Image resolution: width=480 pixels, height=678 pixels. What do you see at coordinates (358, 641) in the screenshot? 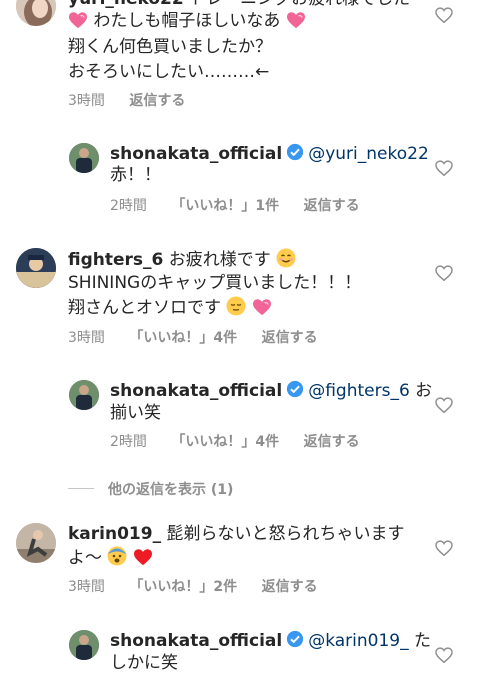
I see `mention-link: @karin019_` at bounding box center [358, 641].